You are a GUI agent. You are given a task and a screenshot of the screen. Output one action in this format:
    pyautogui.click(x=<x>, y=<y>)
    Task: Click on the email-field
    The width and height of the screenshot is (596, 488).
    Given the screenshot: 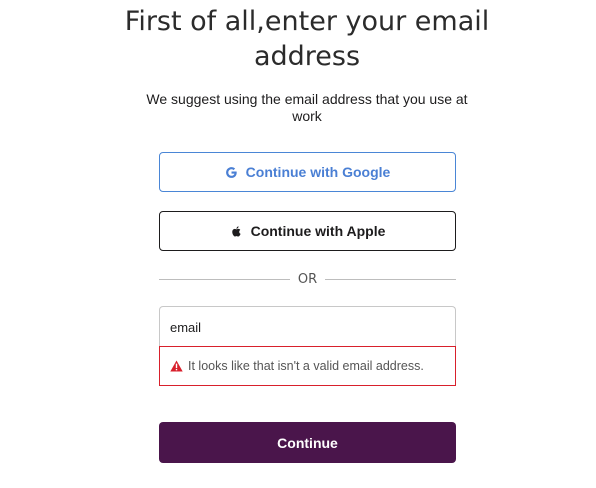 What is the action you would take?
    pyautogui.click(x=307, y=326)
    